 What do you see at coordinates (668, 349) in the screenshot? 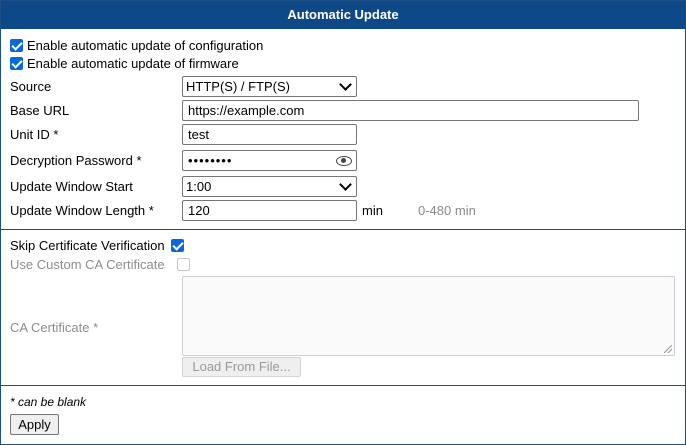
I see `resize-grip-icon` at bounding box center [668, 349].